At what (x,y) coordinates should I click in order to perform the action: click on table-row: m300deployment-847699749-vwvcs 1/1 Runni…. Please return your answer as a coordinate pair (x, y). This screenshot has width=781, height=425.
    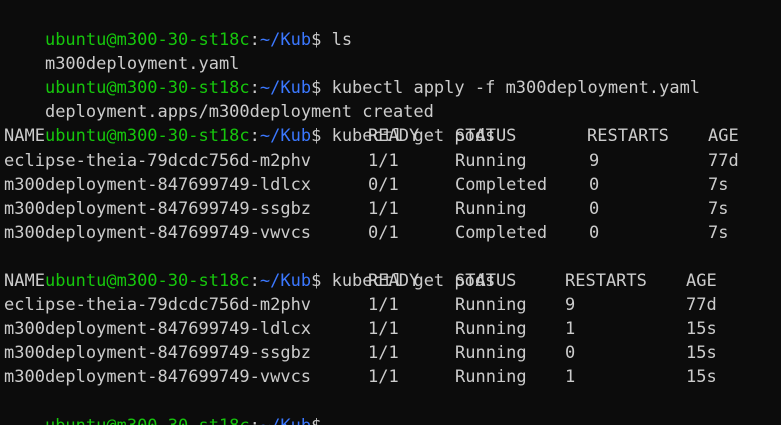
    Looking at the image, I should click on (392, 377).